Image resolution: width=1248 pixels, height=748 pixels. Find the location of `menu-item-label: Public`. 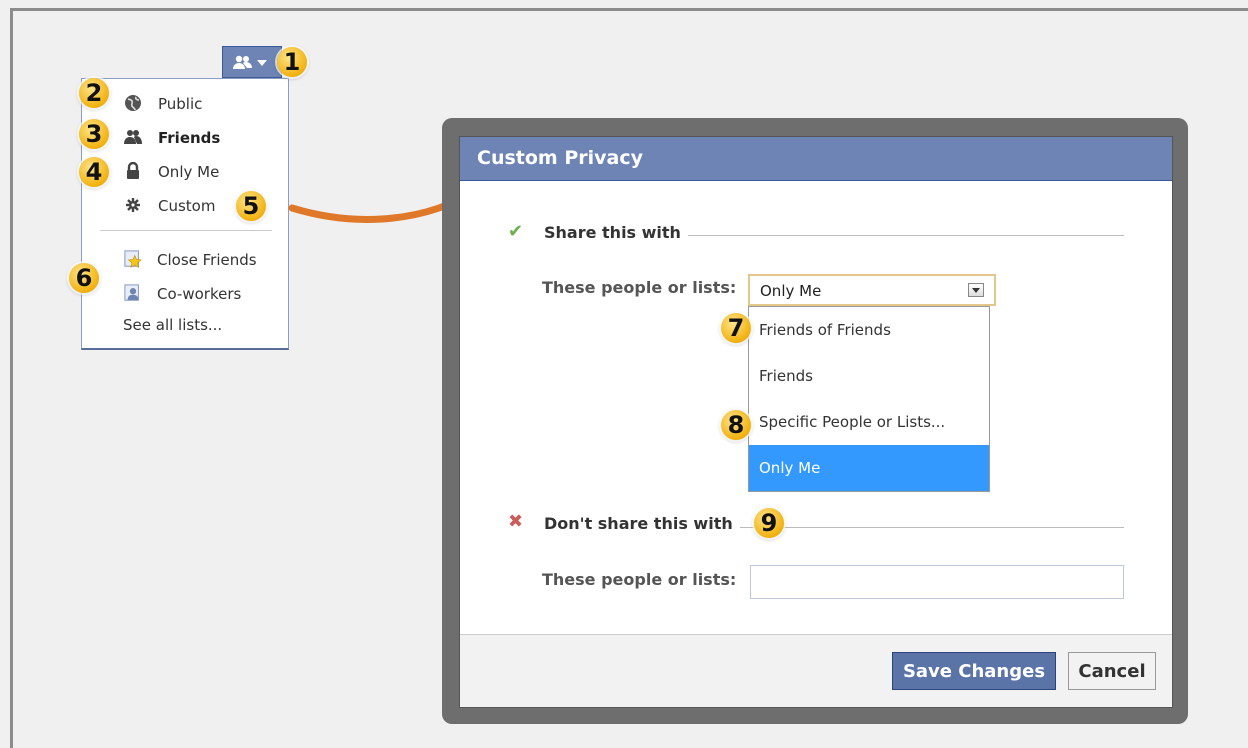

menu-item-label: Public is located at coordinates (180, 104).